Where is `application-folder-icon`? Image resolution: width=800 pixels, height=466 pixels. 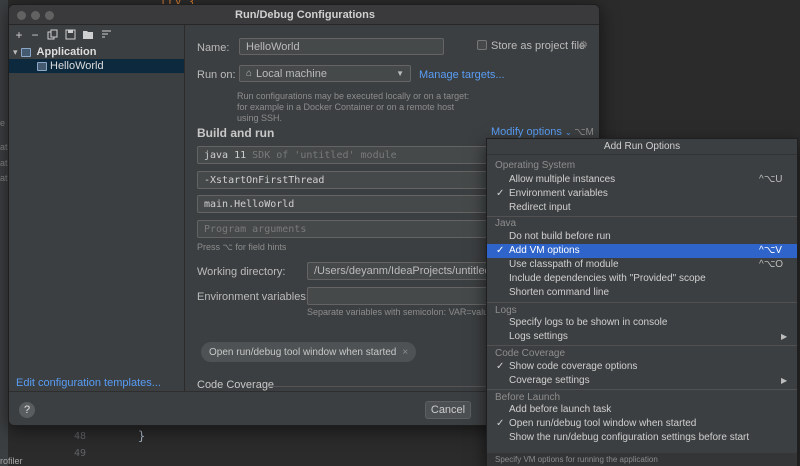
application-folder-icon is located at coordinates (25, 52).